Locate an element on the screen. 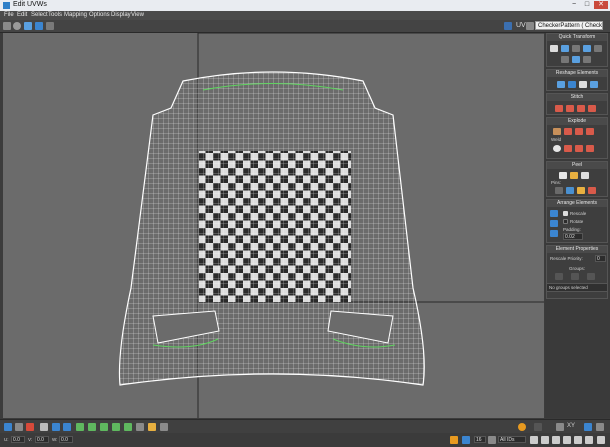 The height and width of the screenshot is (447, 610). straighten-icon is located at coordinates (576, 48).